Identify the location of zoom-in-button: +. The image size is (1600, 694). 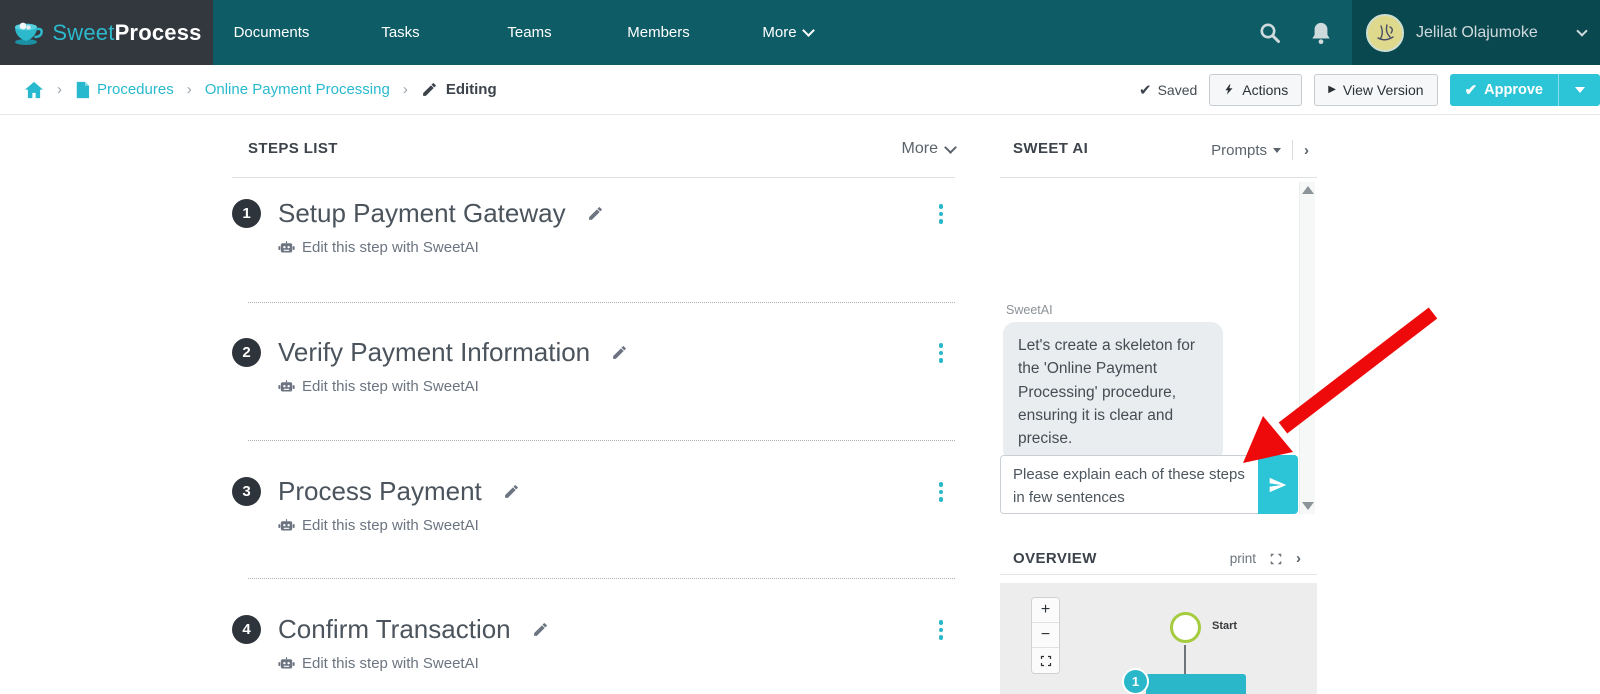
(1045, 610).